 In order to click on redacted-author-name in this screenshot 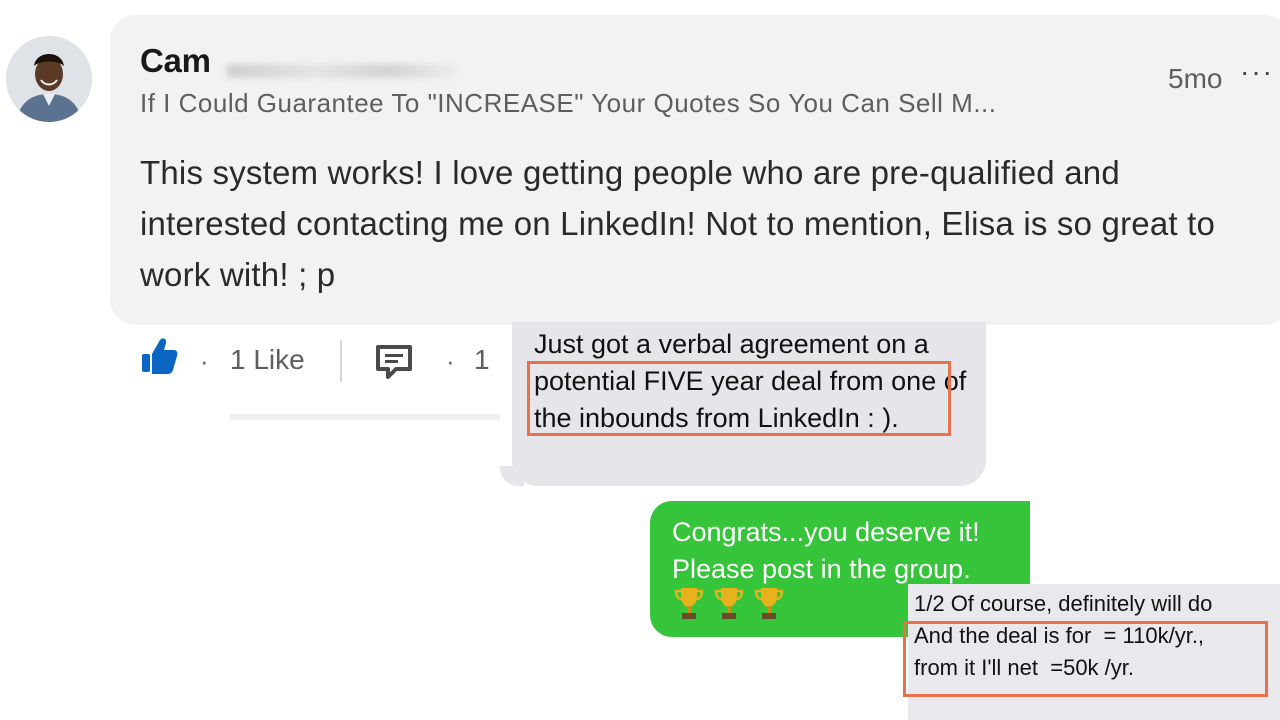, I will do `click(341, 71)`.